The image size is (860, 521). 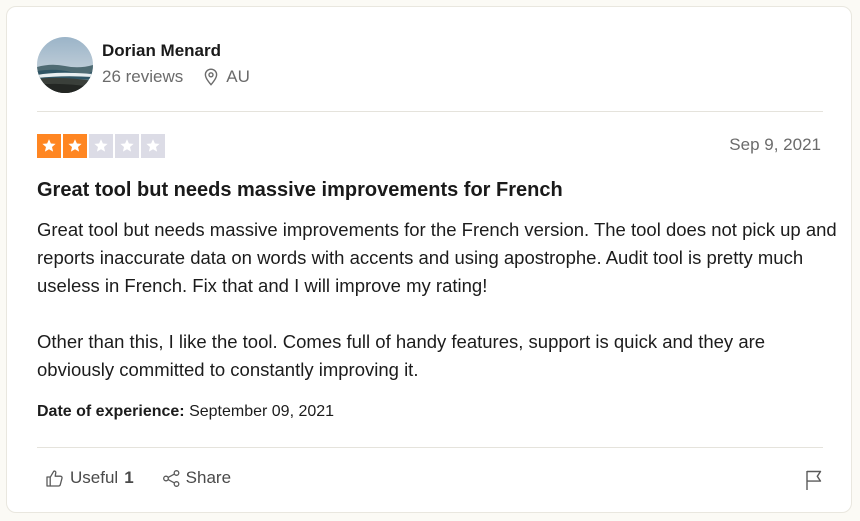 I want to click on location-pin-icon, so click(x=211, y=77).